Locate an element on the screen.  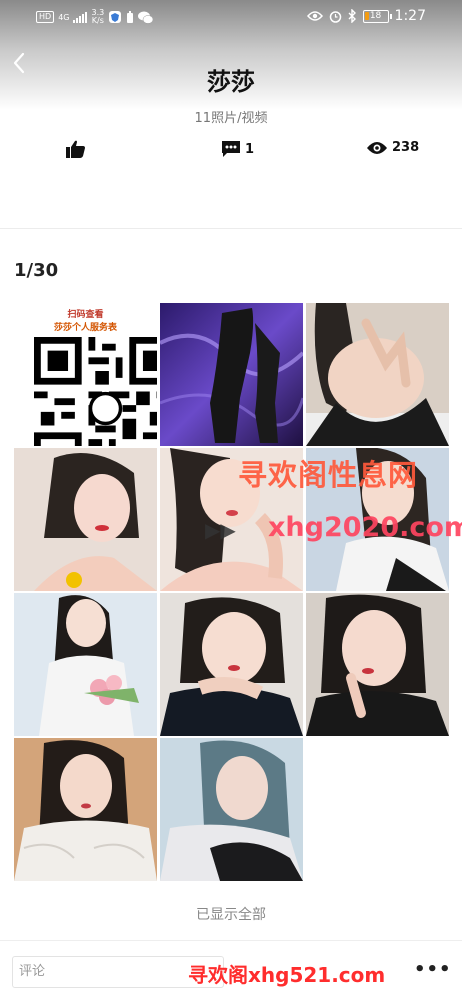
eye-icon is located at coordinates (377, 147).